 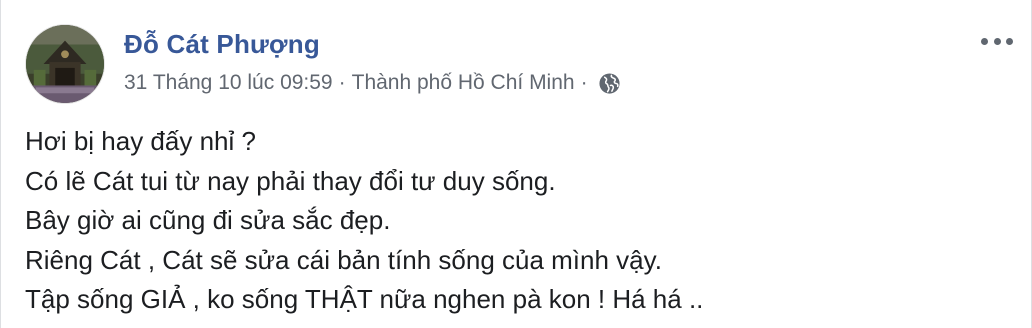 I want to click on author-name: Đỗ Cát Phượng, so click(x=222, y=44).